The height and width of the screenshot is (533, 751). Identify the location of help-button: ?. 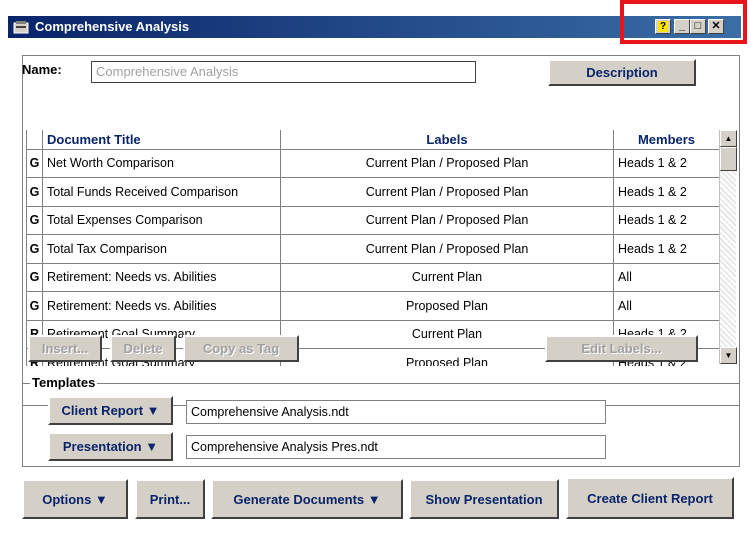
(663, 26).